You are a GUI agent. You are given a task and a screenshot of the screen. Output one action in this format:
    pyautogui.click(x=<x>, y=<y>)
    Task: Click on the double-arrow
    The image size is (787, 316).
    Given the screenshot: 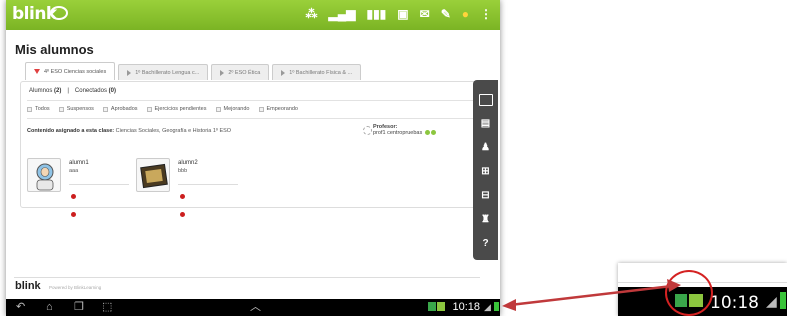 What is the action you would take?
    pyautogui.click(x=591, y=295)
    